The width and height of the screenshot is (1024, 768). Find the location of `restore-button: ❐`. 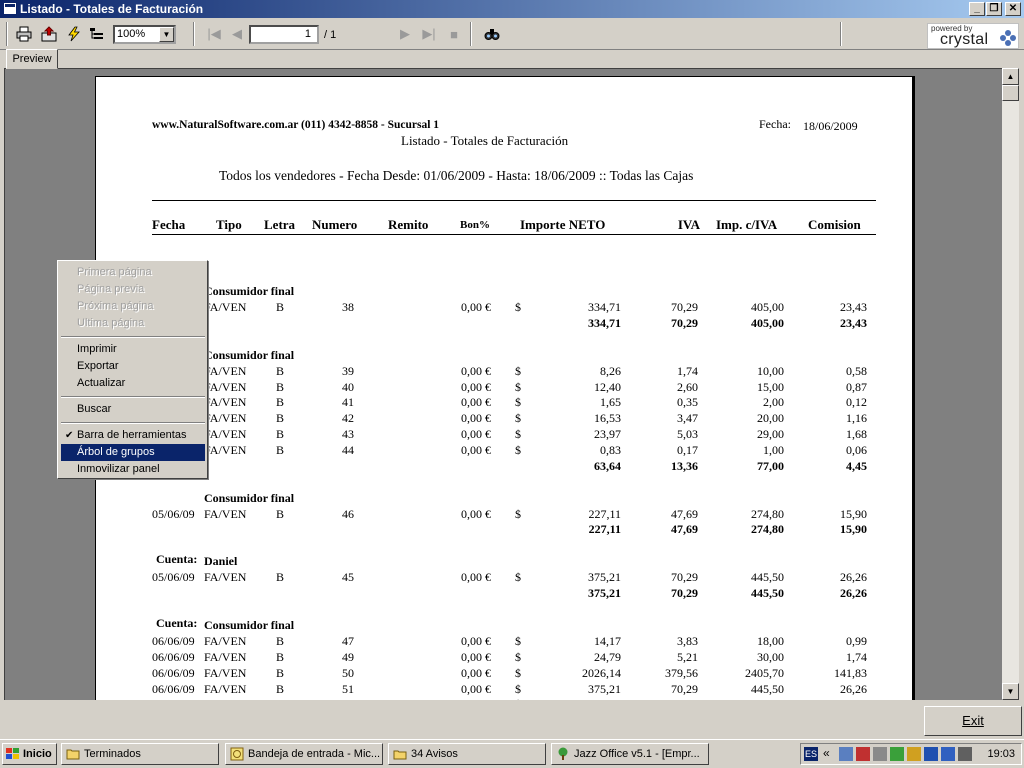

restore-button: ❐ is located at coordinates (994, 9).